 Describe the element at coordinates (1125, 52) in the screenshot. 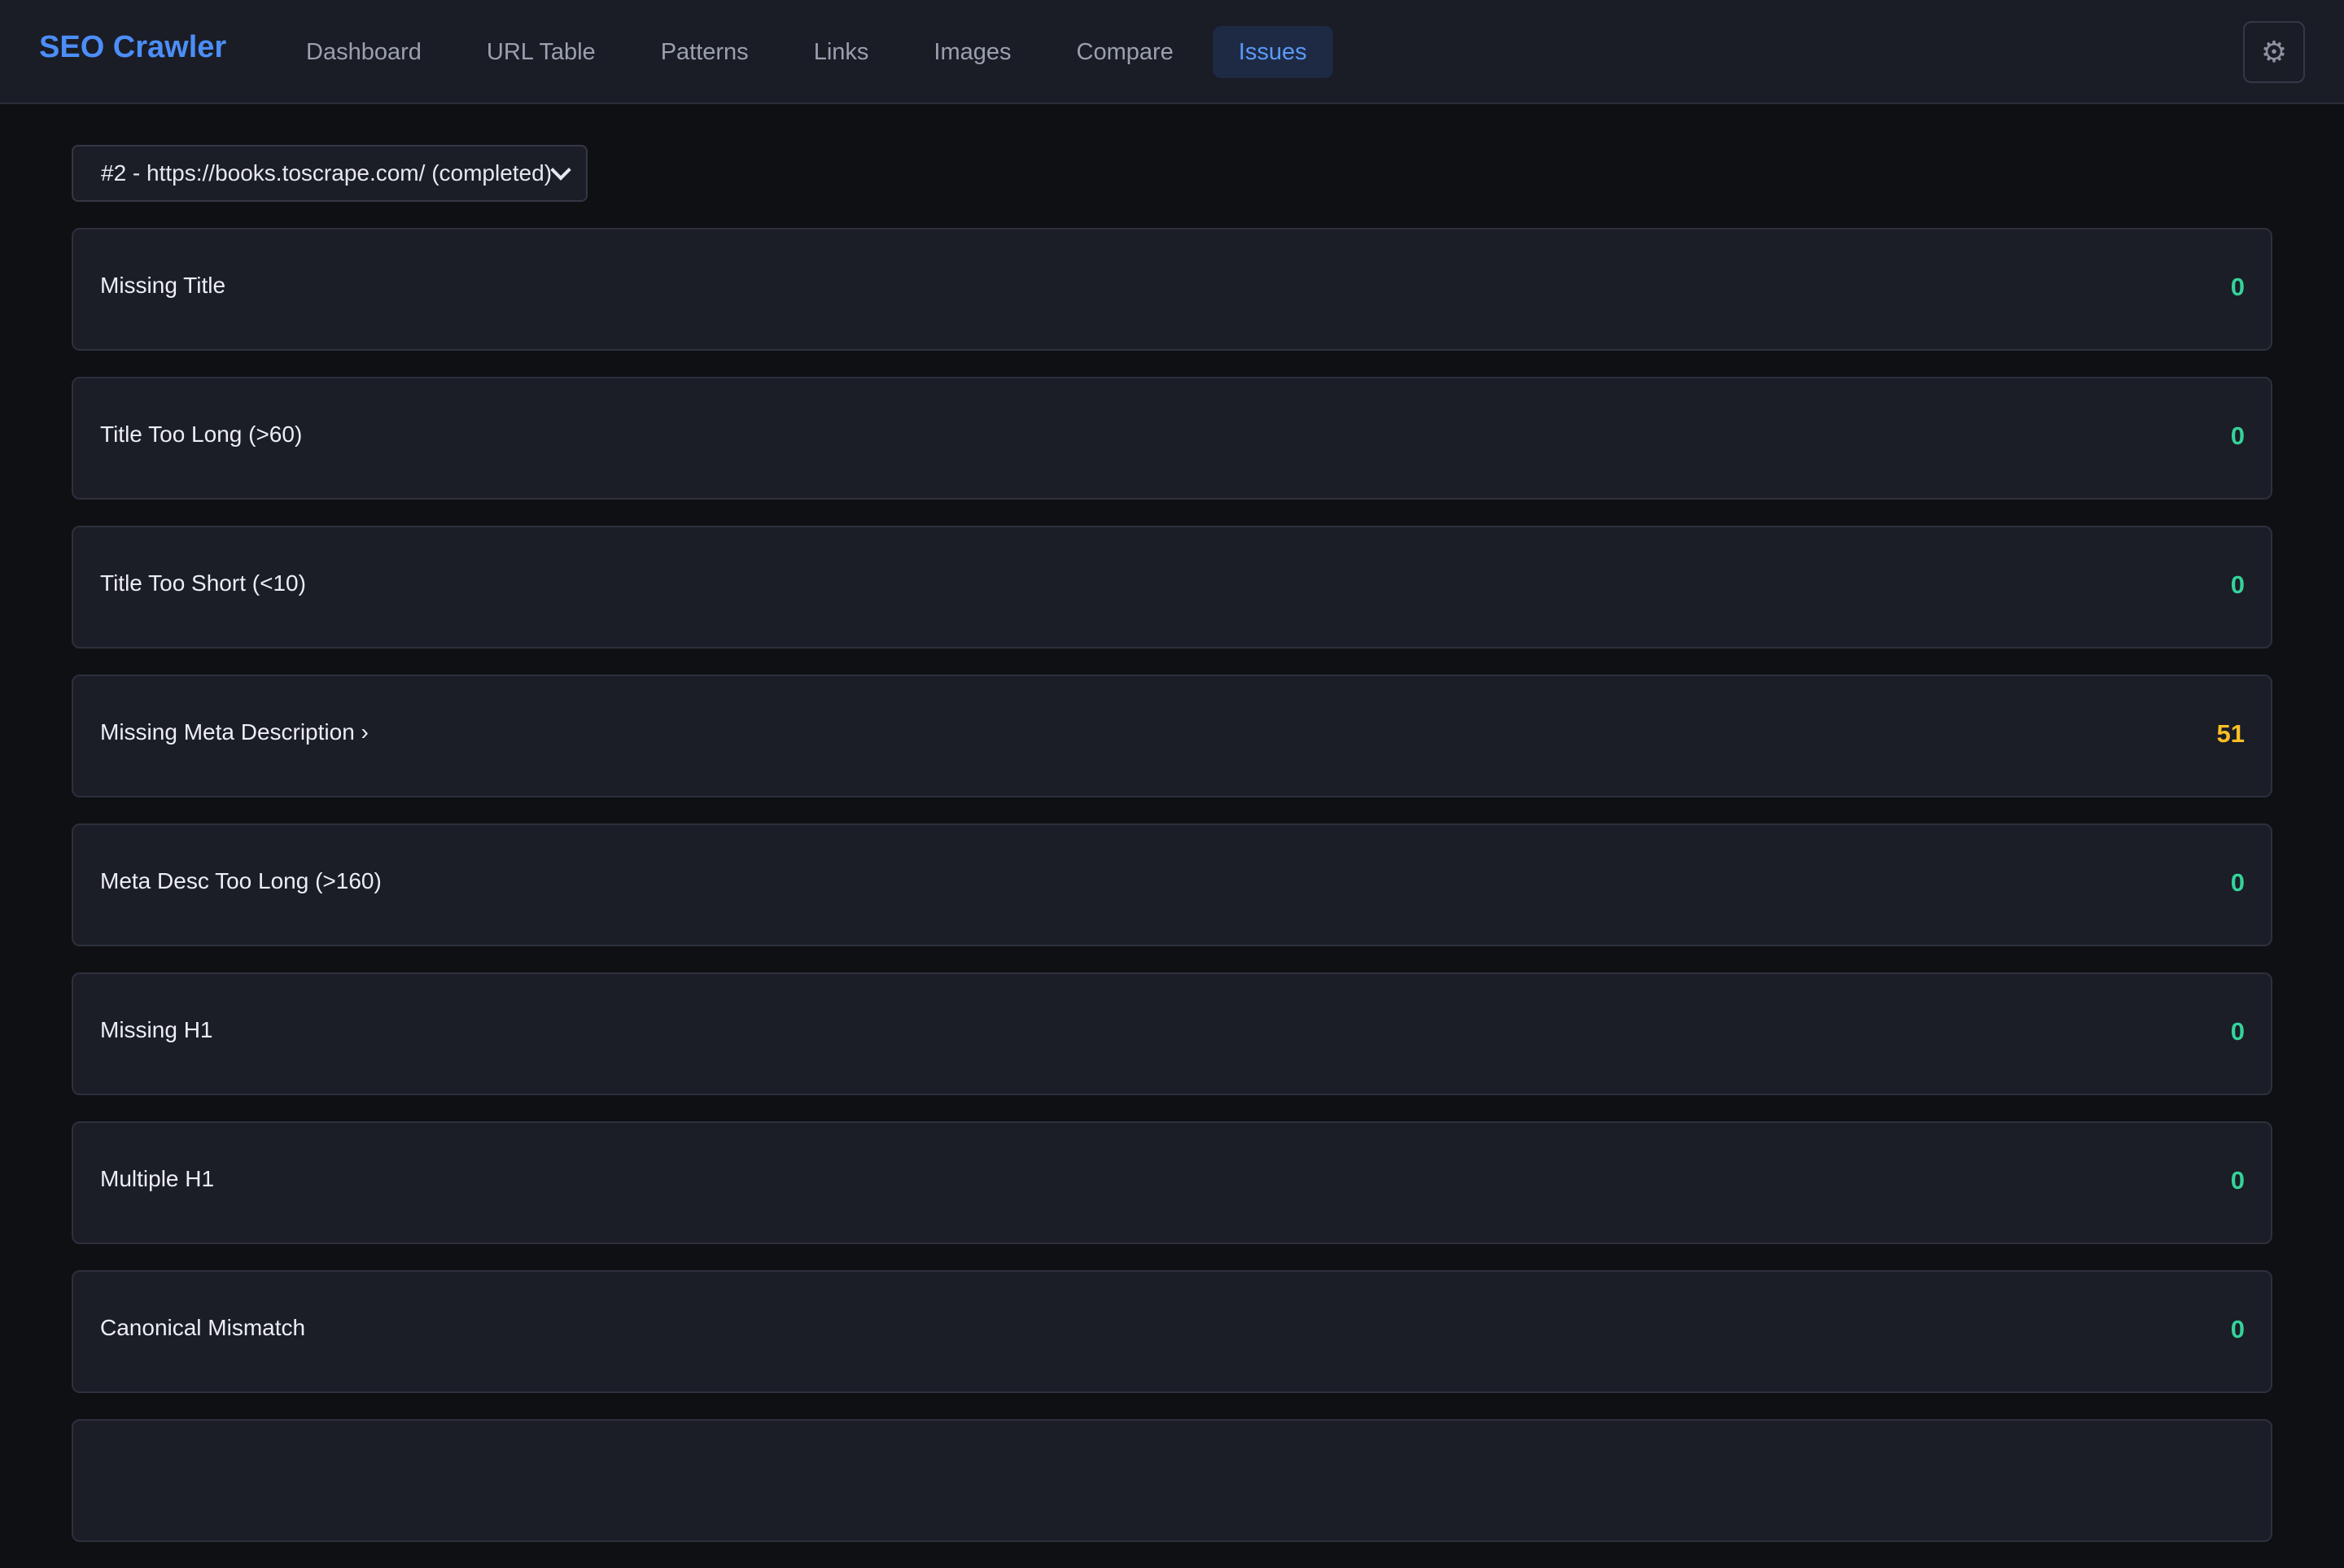

I see `nav-compare: Compare` at that location.